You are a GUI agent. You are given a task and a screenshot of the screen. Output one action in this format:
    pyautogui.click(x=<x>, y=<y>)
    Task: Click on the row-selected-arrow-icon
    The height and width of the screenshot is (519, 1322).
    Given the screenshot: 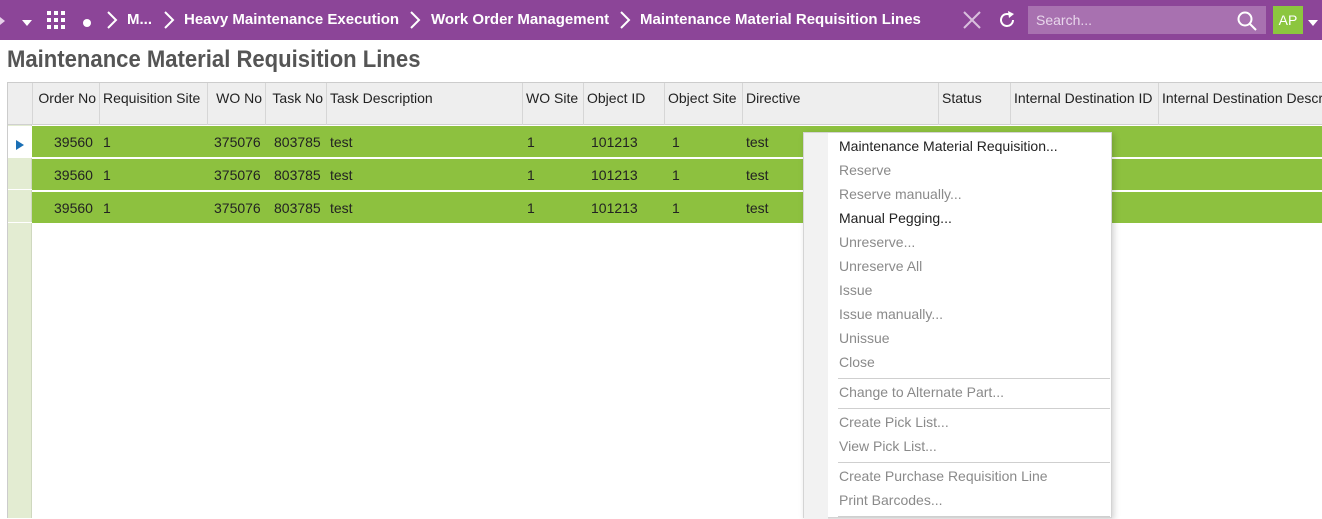 What is the action you would take?
    pyautogui.click(x=20, y=146)
    